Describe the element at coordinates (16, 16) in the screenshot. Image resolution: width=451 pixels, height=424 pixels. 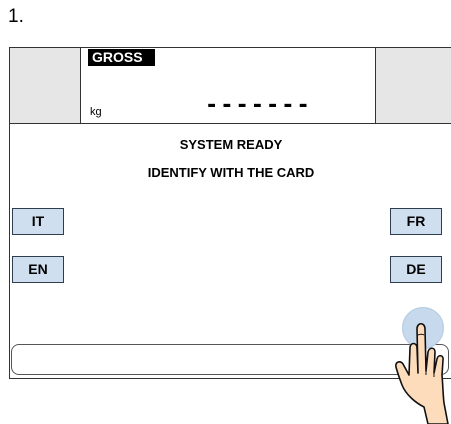
I see `step-number: 1.` at that location.